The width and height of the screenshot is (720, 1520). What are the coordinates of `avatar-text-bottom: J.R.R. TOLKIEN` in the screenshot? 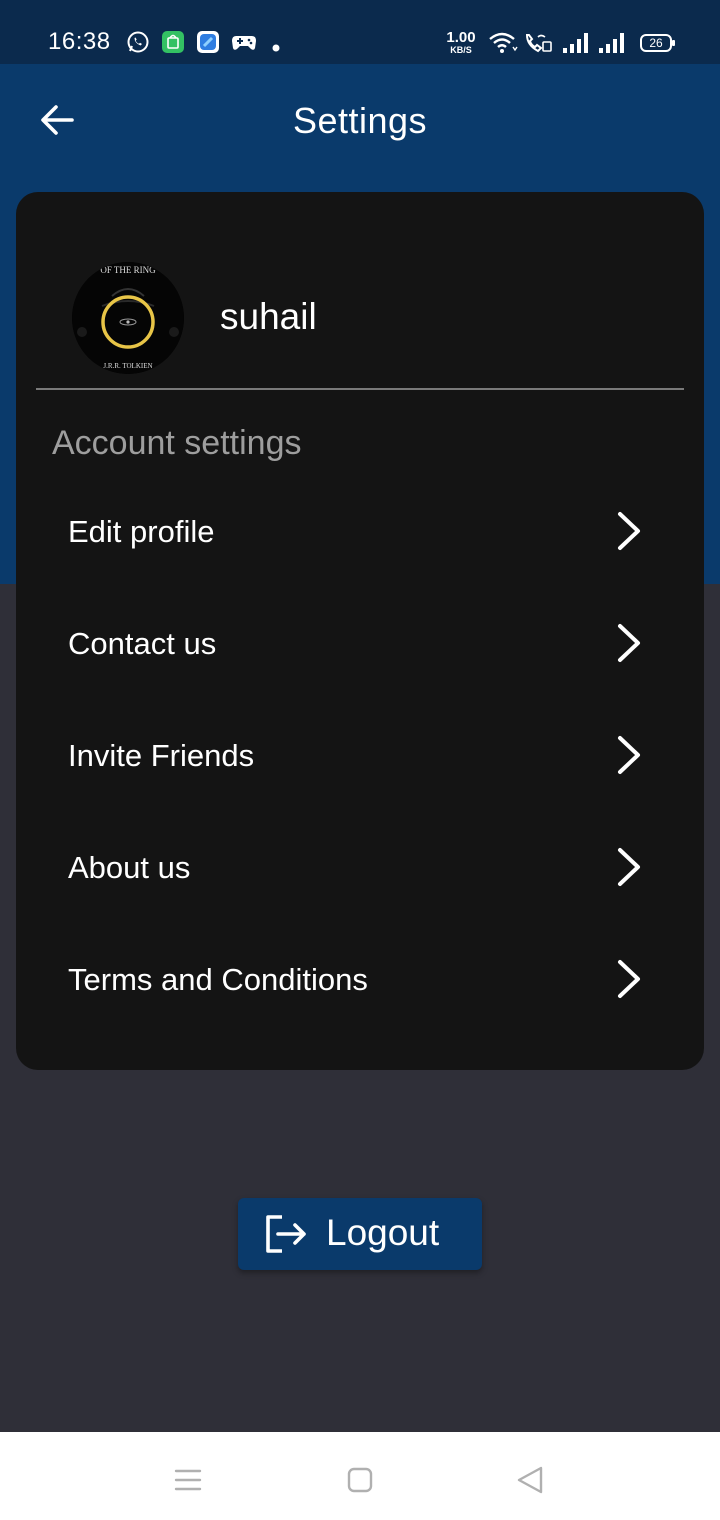 It's located at (127, 366).